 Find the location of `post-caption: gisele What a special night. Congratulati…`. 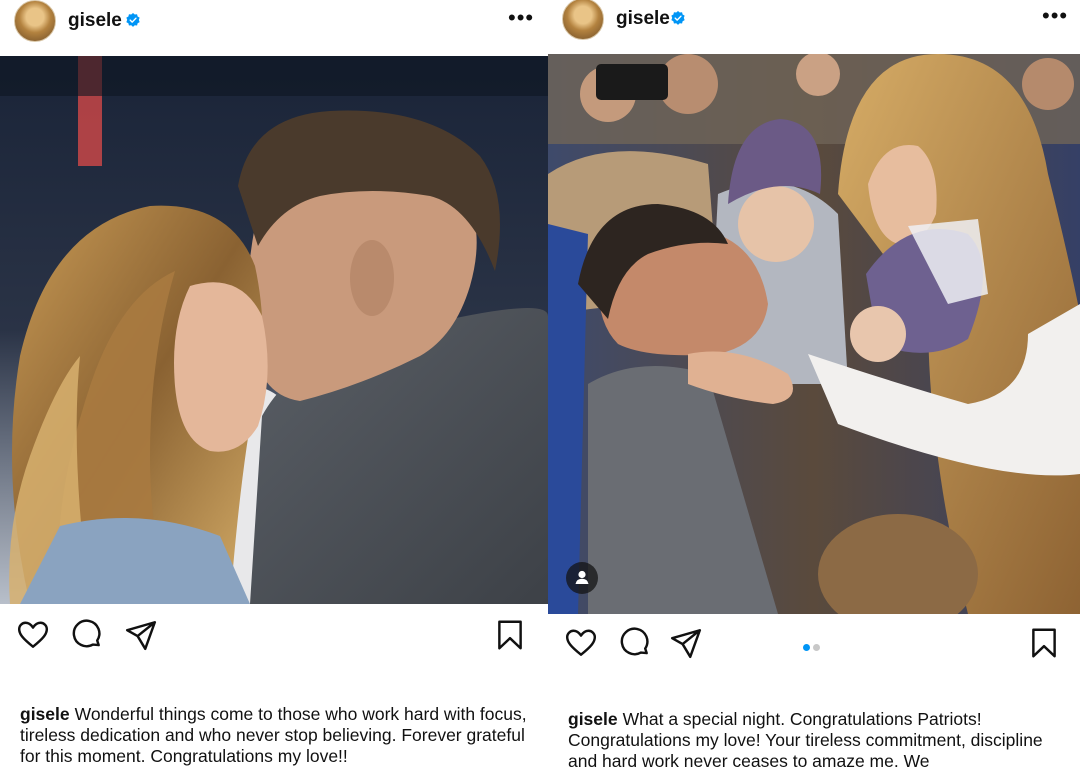

post-caption: gisele What a special night. Congratulati… is located at coordinates (817, 739).